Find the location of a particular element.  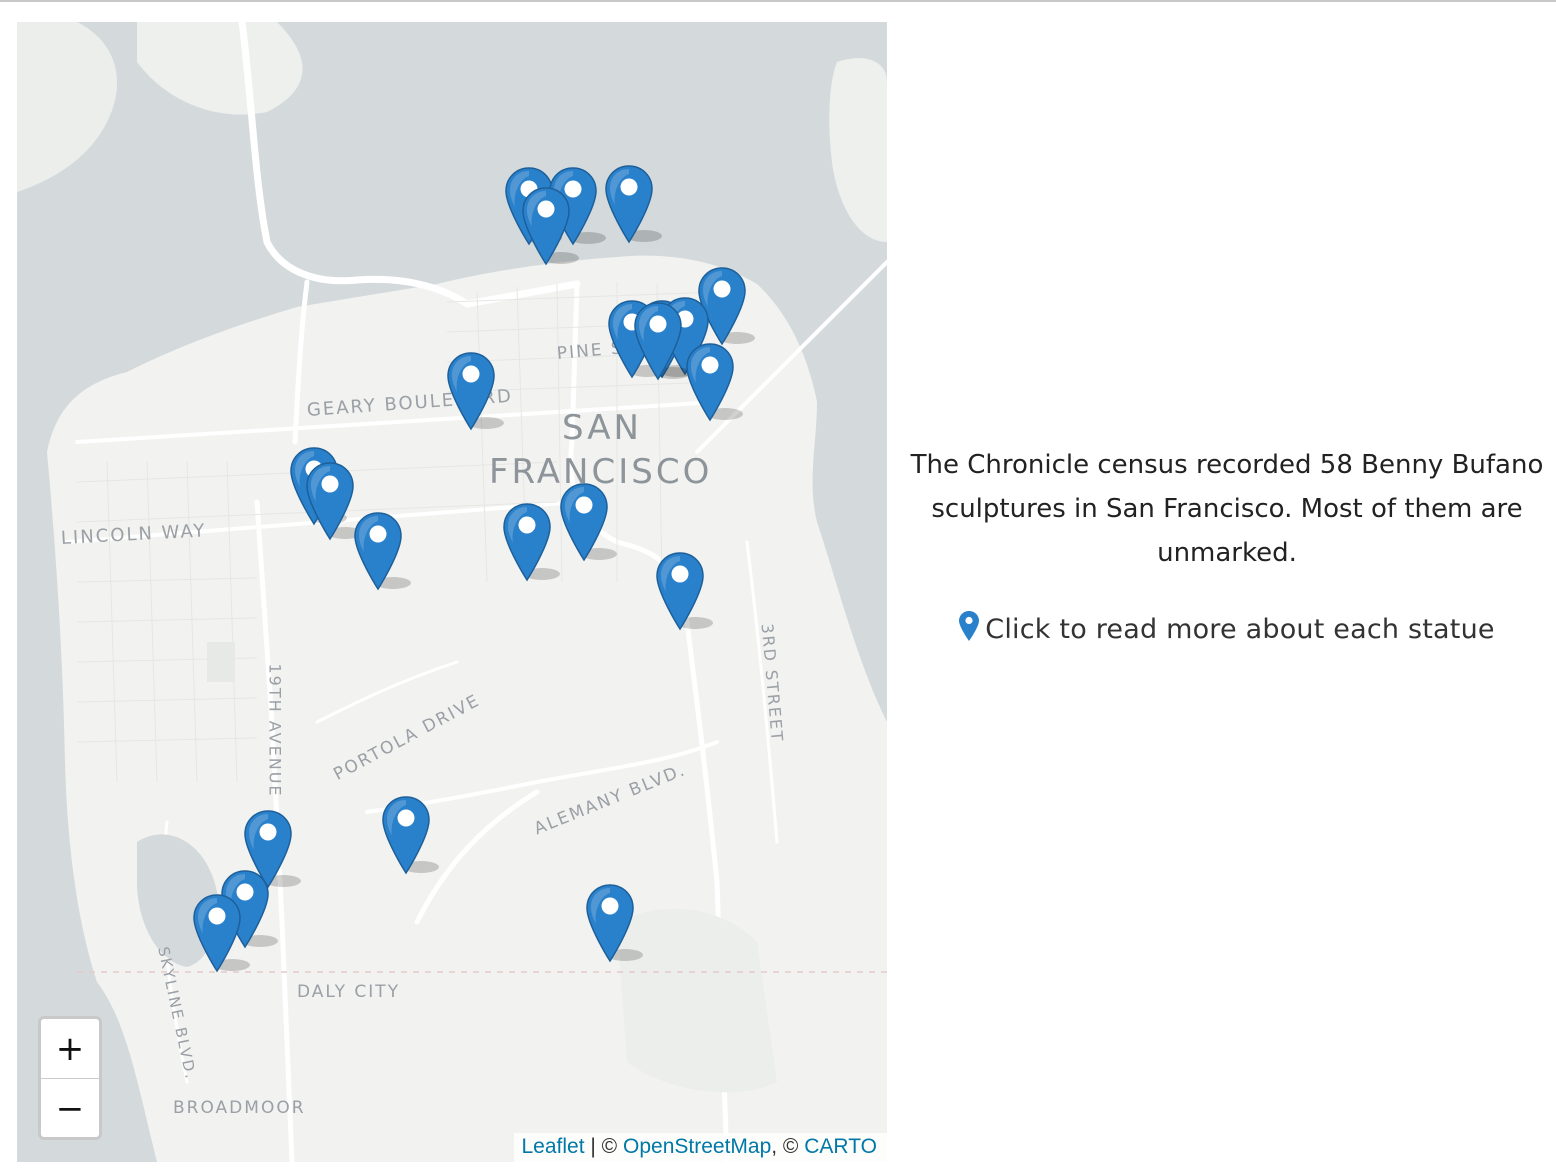

click-hint-text: Click to read more about each statue is located at coordinates (1240, 629).